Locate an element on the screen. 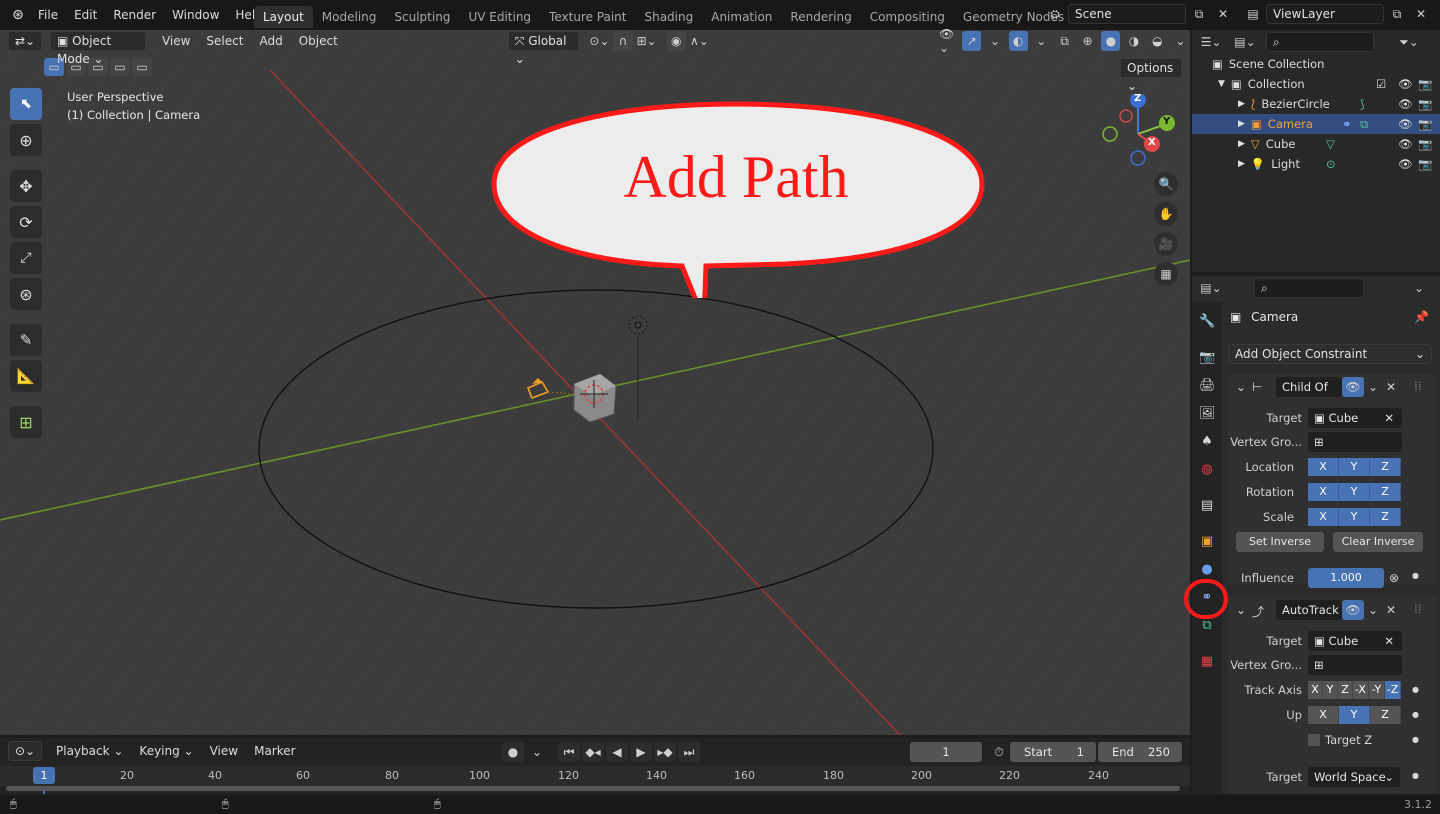 Image resolution: width=1440 pixels, height=814 pixels. record-options-icon: ⌄ is located at coordinates (537, 752).